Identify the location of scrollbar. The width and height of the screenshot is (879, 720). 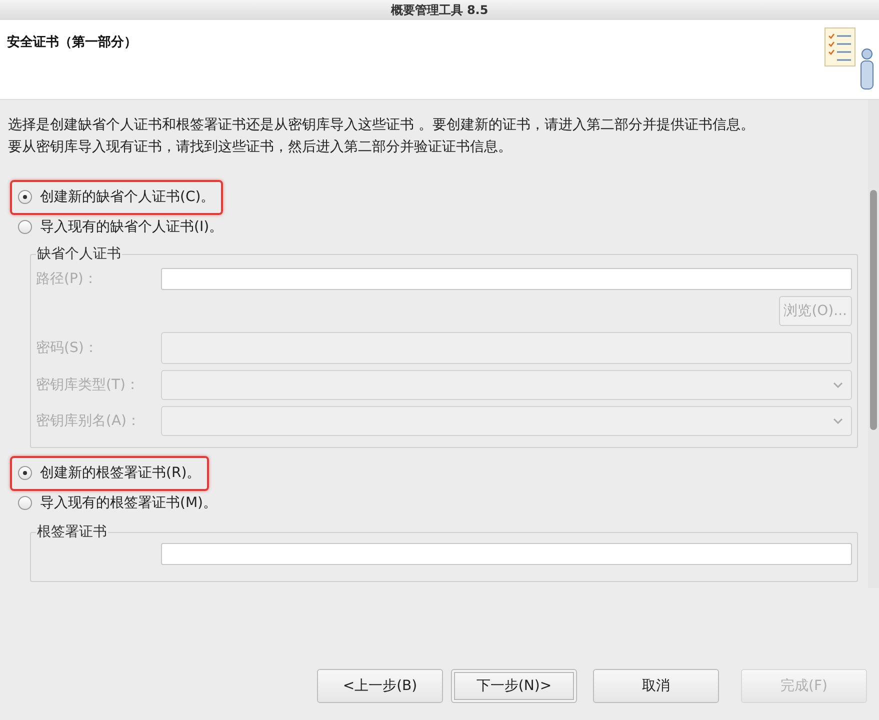
(873, 344).